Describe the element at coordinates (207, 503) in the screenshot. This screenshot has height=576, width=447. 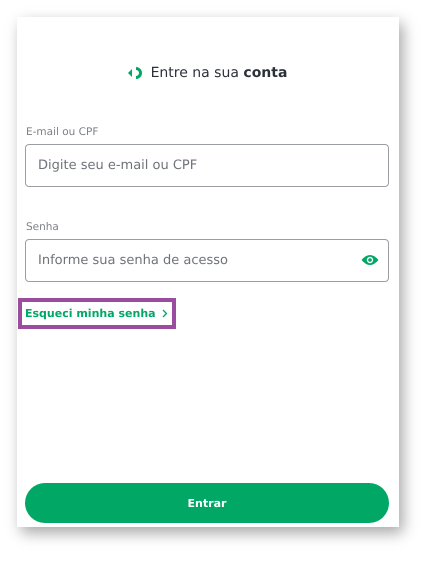
I see `login-button: Entrar` at that location.